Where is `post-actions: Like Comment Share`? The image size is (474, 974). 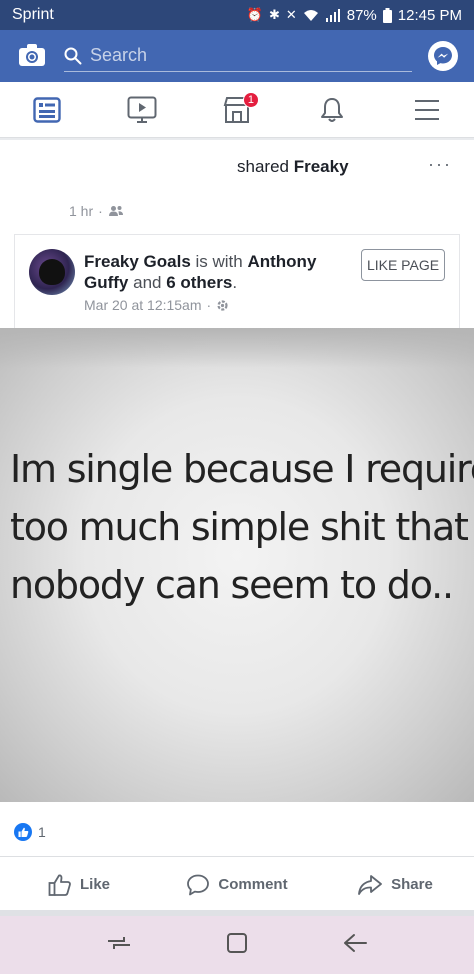
post-actions: Like Comment Share is located at coordinates (237, 884).